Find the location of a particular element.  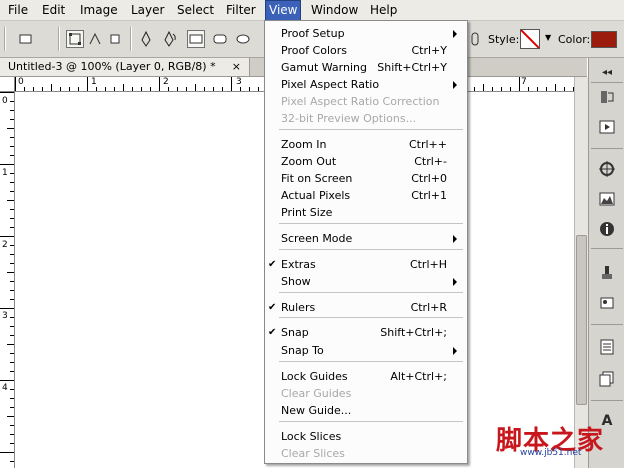

menu-item-lock-slices: Lock Slices is located at coordinates (365, 436).